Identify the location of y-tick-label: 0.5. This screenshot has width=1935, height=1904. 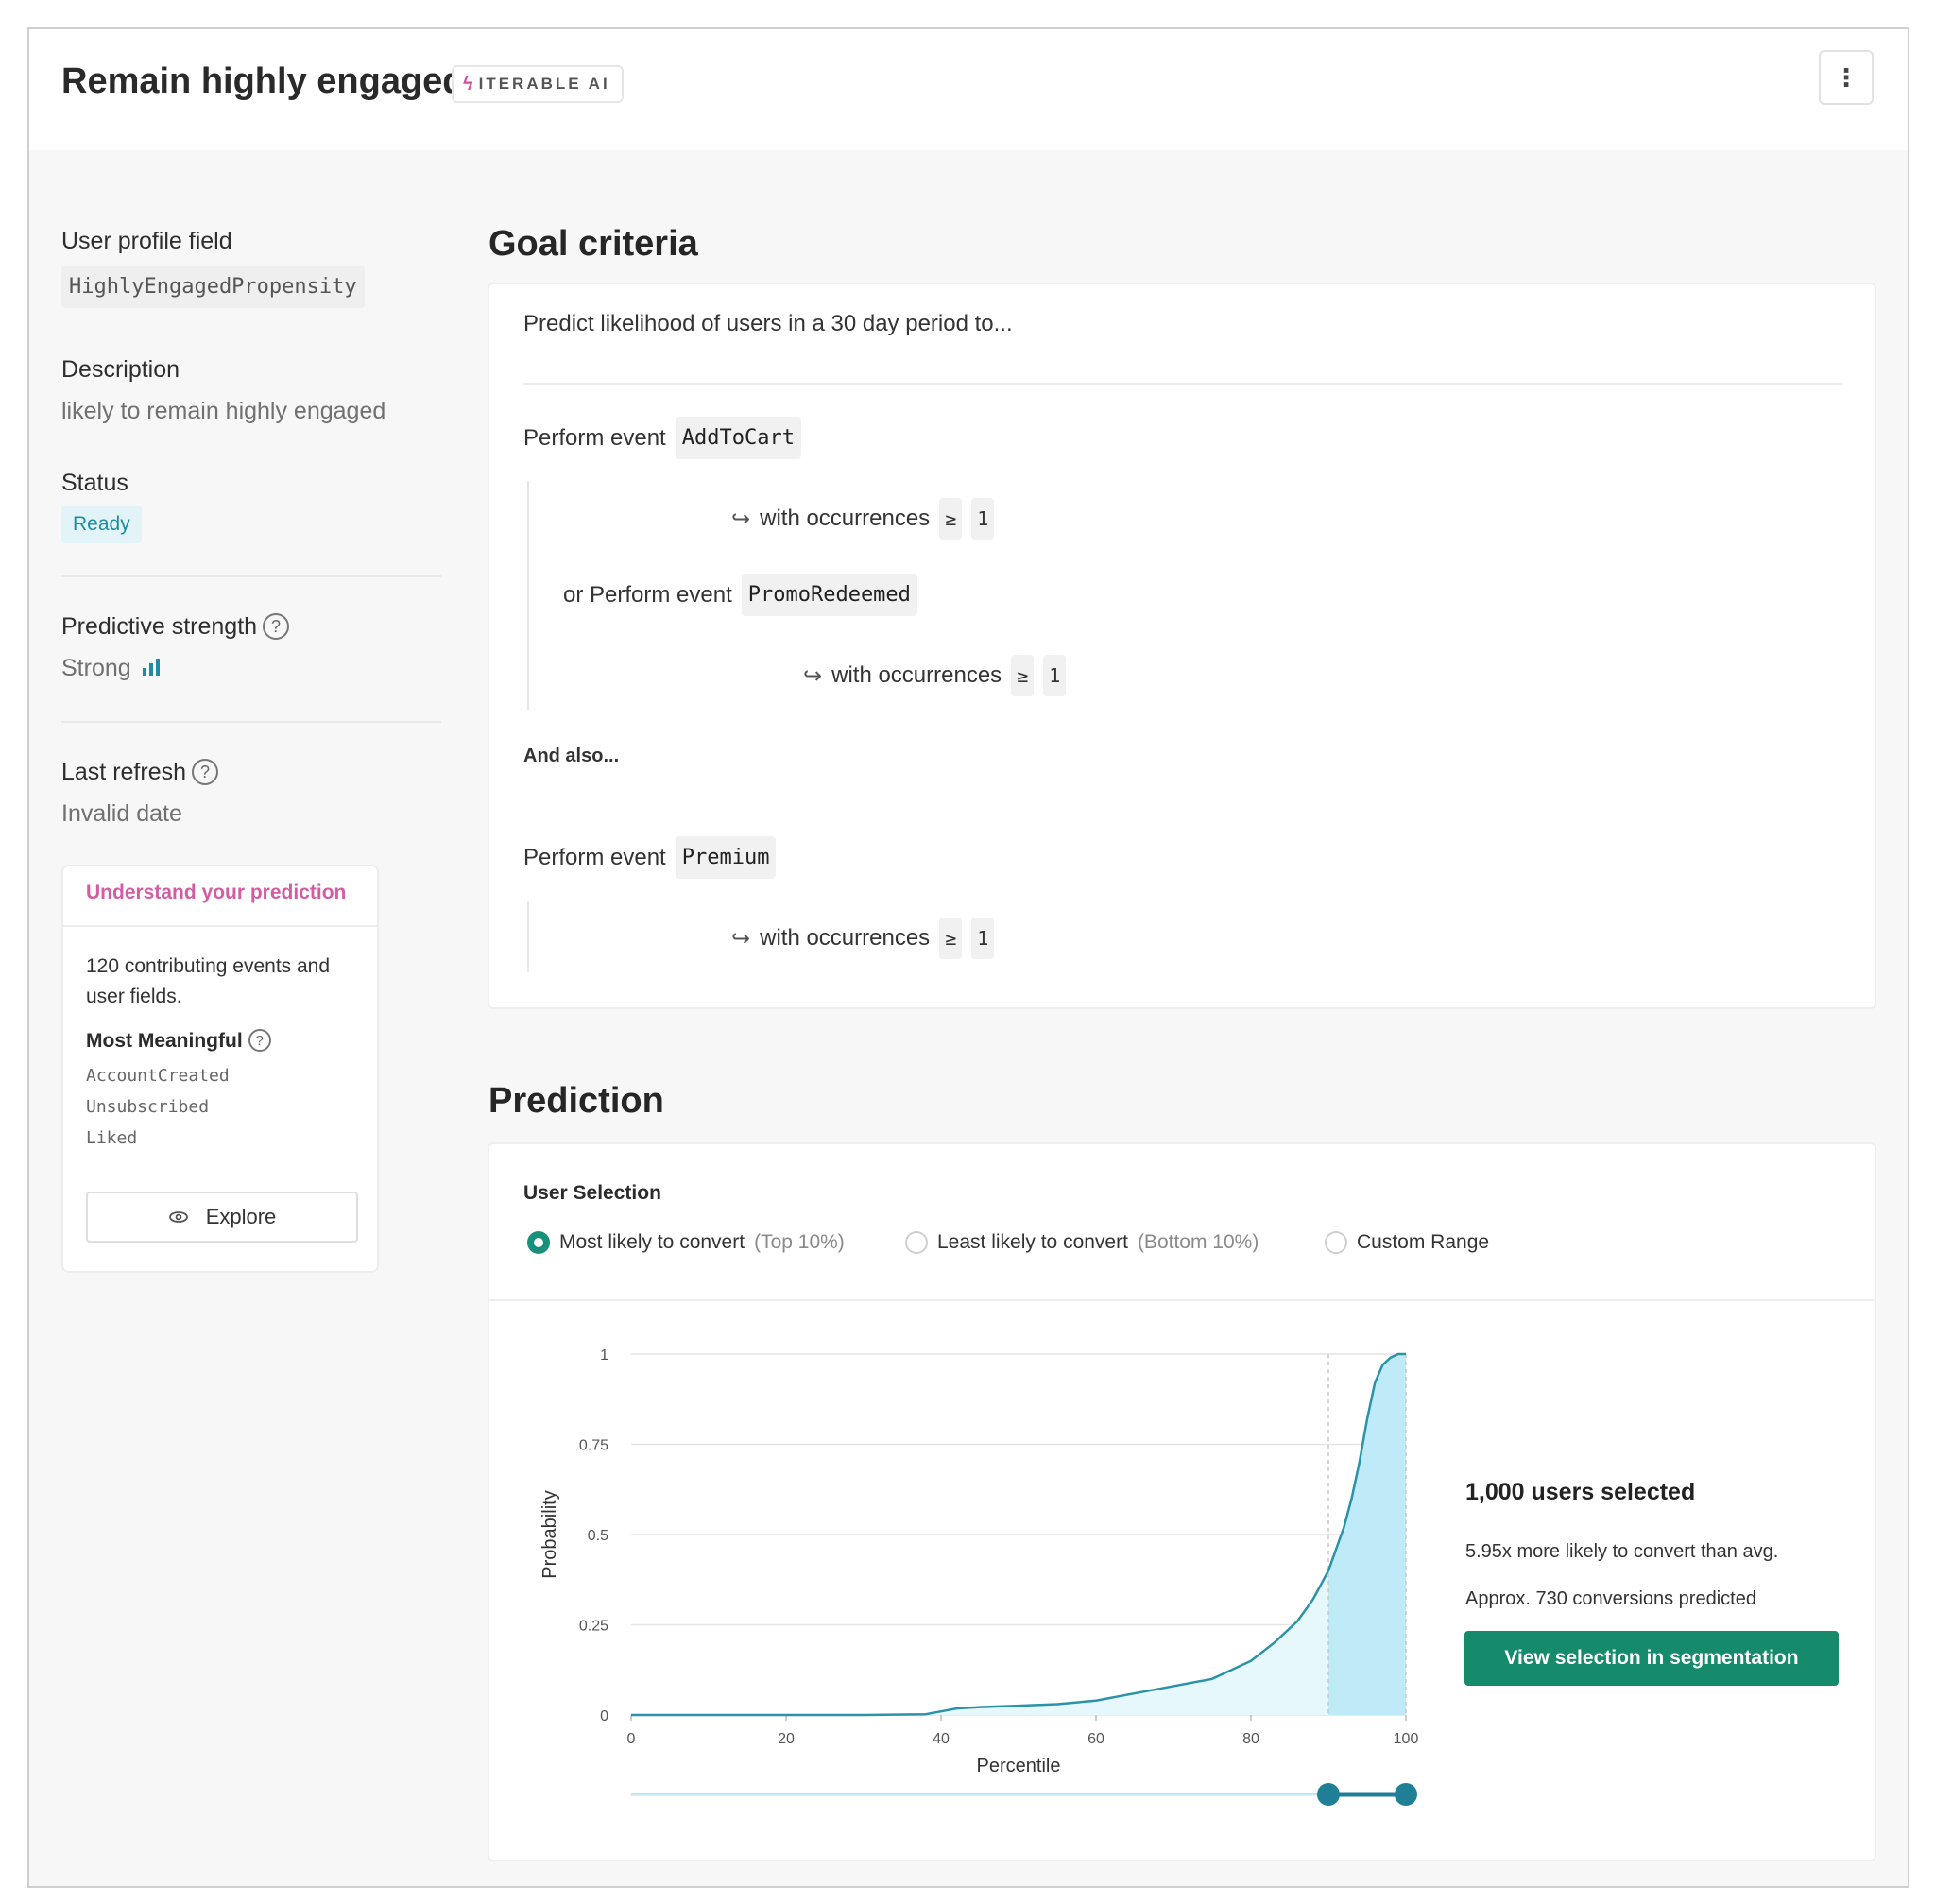
(598, 1536).